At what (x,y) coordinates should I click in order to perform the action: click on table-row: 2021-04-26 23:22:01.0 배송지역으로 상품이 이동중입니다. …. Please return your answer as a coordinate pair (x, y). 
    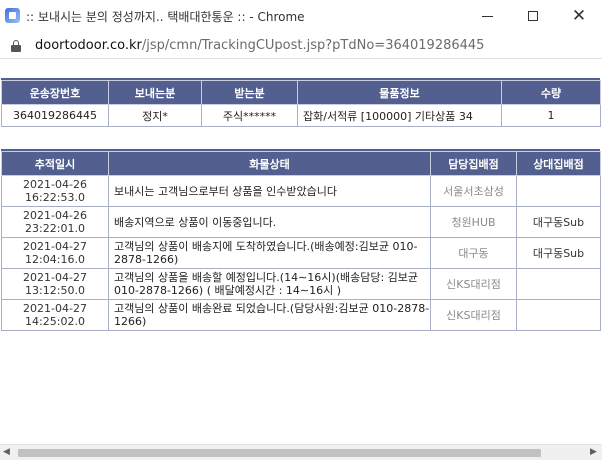
    Looking at the image, I should click on (301, 222).